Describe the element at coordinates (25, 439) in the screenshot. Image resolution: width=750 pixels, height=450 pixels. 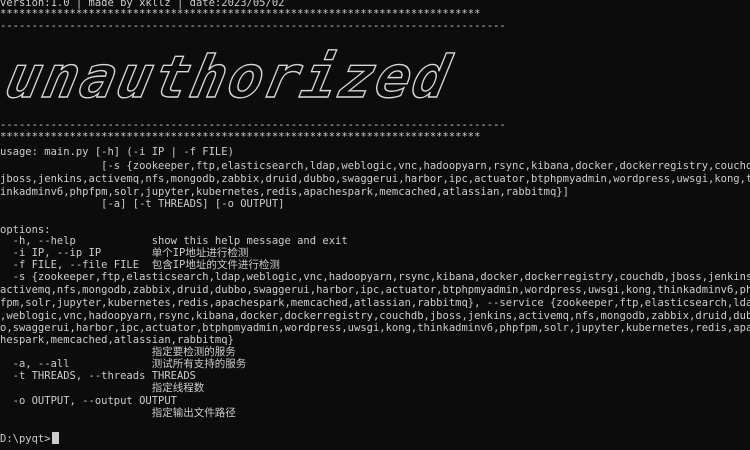
I see `prompt-text: D:\pyqt>` at that location.